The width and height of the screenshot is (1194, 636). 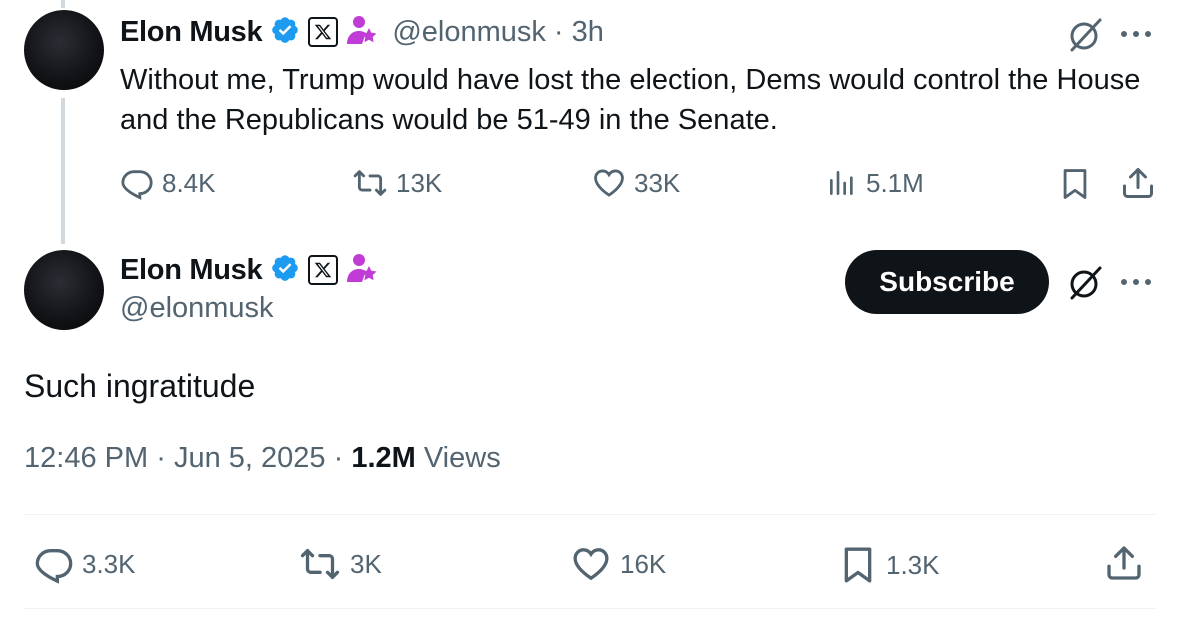 What do you see at coordinates (419, 182) in the screenshot?
I see `repost-count: 13K` at bounding box center [419, 182].